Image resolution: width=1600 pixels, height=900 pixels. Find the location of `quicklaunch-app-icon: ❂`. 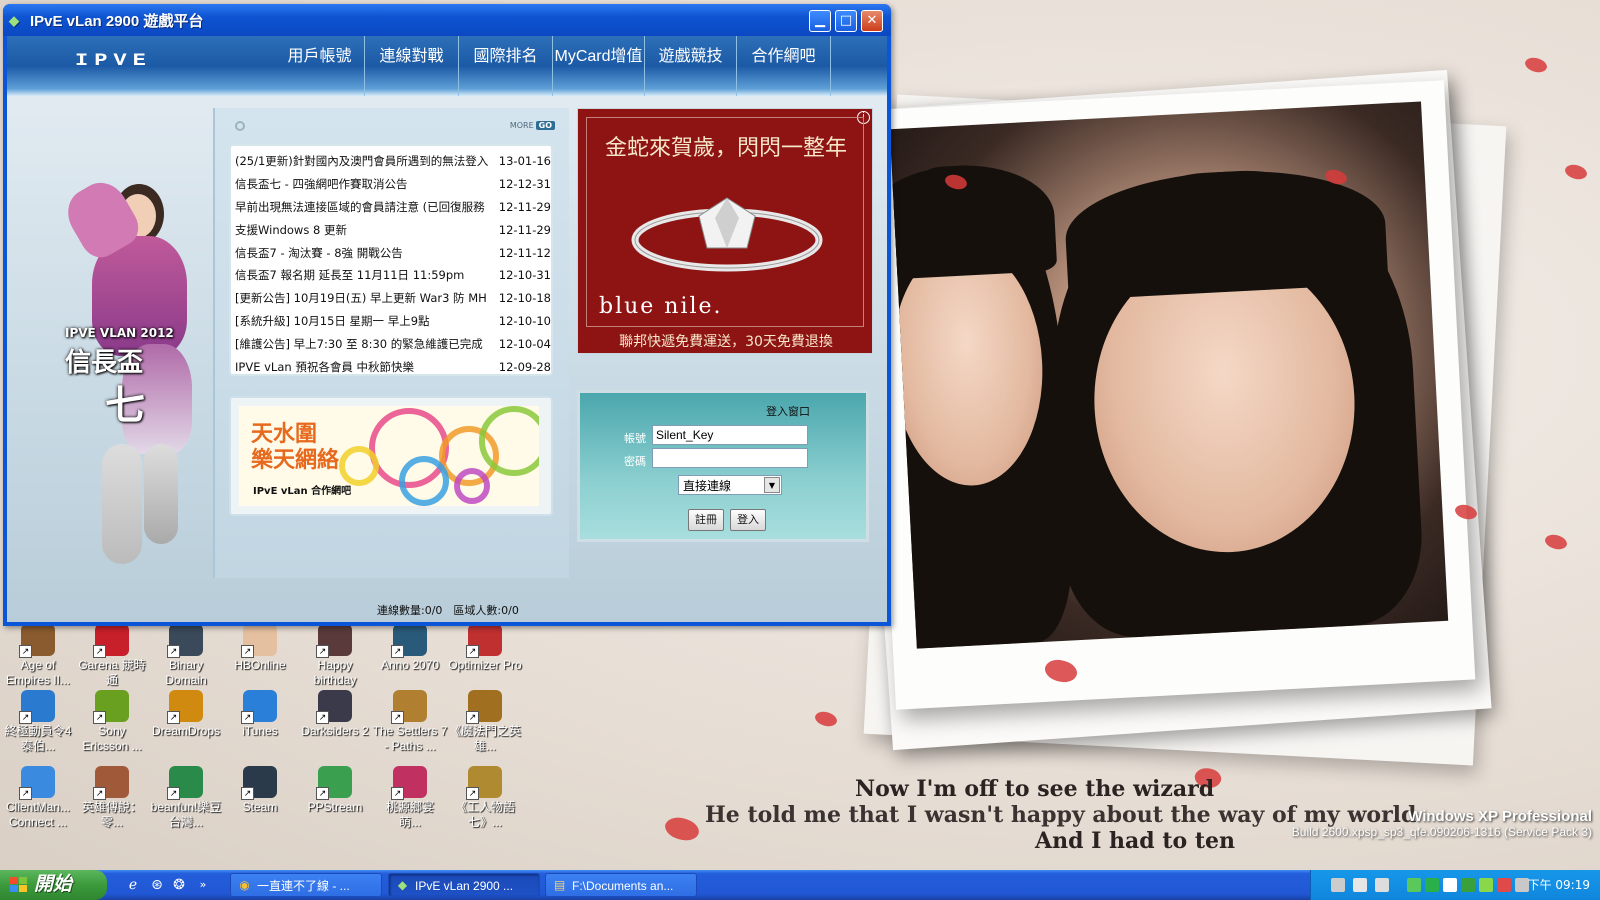

quicklaunch-app-icon: ❂ is located at coordinates (179, 885).